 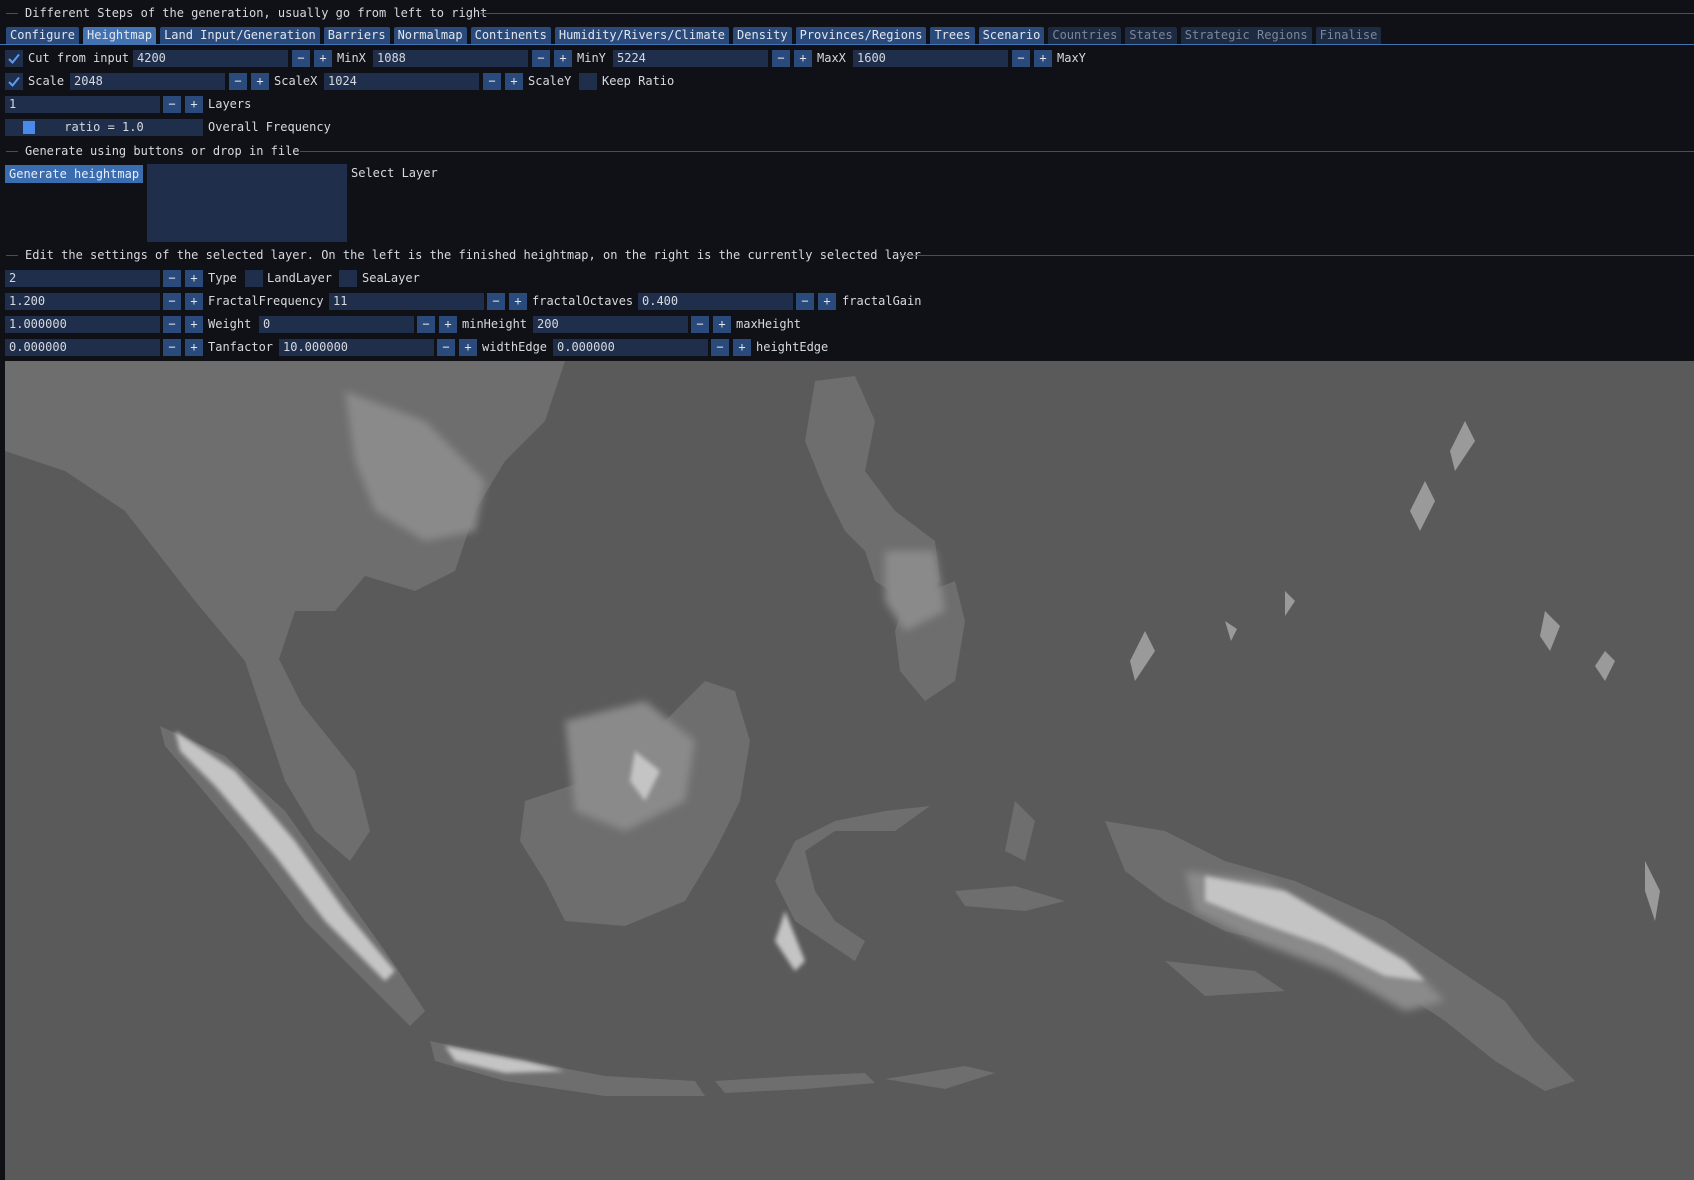 What do you see at coordinates (827, 301) in the screenshot?
I see `fractal-gain-increment-button: +` at bounding box center [827, 301].